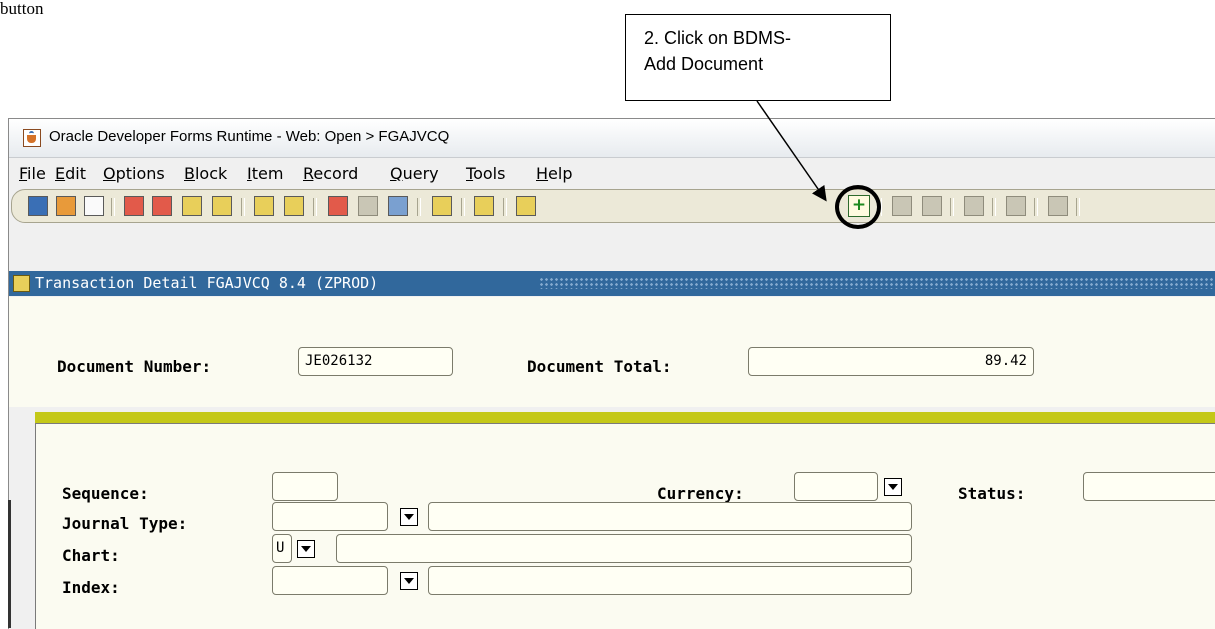 This screenshot has width=1215, height=629. I want to click on chart-label: Chart:, so click(91, 555).